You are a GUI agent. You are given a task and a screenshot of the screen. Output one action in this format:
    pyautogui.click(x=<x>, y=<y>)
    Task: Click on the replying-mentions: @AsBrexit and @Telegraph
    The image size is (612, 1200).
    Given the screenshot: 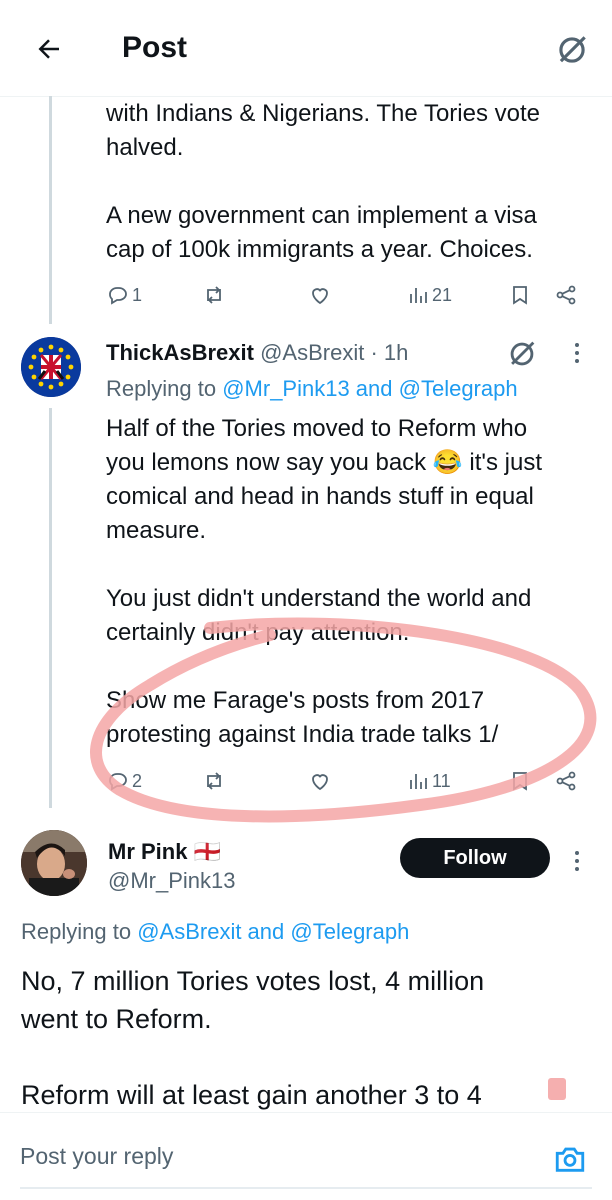 What is the action you would take?
    pyautogui.click(x=273, y=931)
    